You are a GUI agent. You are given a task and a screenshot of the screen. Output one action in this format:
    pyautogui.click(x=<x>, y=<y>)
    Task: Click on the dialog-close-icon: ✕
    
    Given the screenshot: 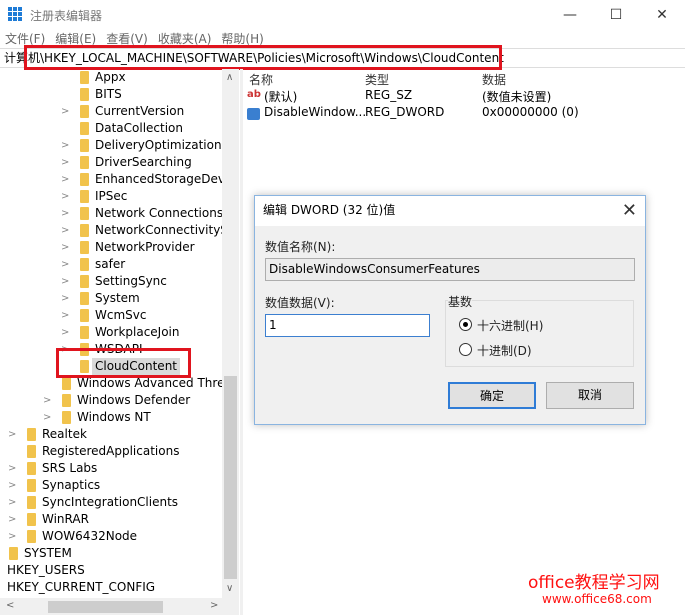 What is the action you would take?
    pyautogui.click(x=629, y=210)
    